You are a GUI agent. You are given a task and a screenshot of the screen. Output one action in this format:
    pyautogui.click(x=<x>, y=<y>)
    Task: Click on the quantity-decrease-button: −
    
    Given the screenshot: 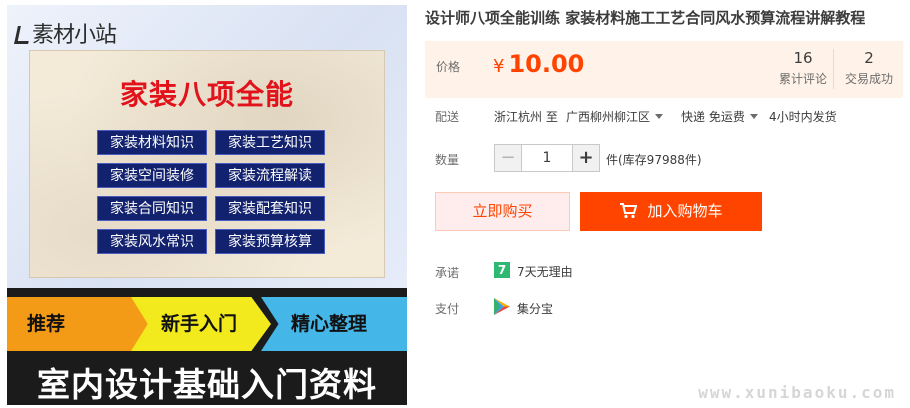 What is the action you would take?
    pyautogui.click(x=508, y=158)
    